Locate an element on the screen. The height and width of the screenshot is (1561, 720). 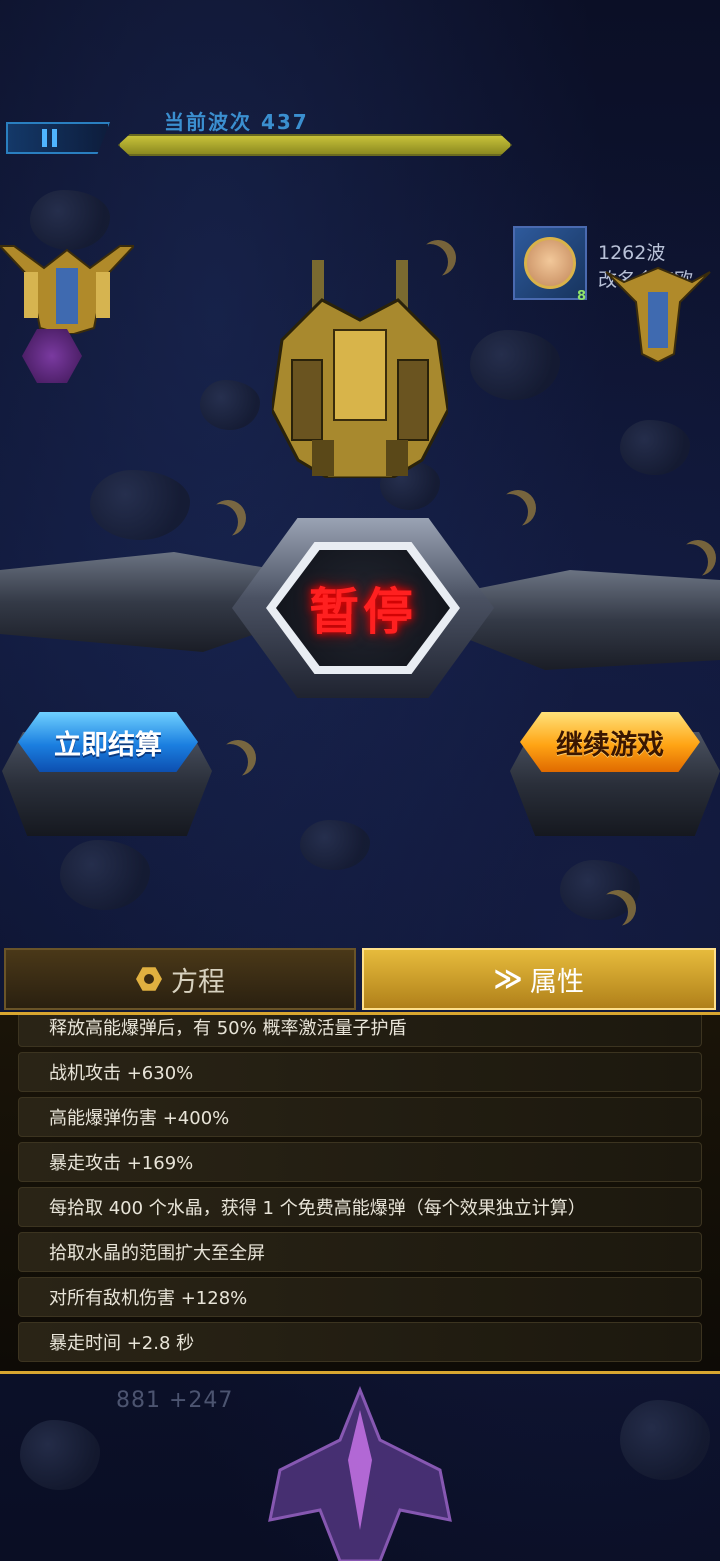
enemy-boss-ship is located at coordinates (360, 369).